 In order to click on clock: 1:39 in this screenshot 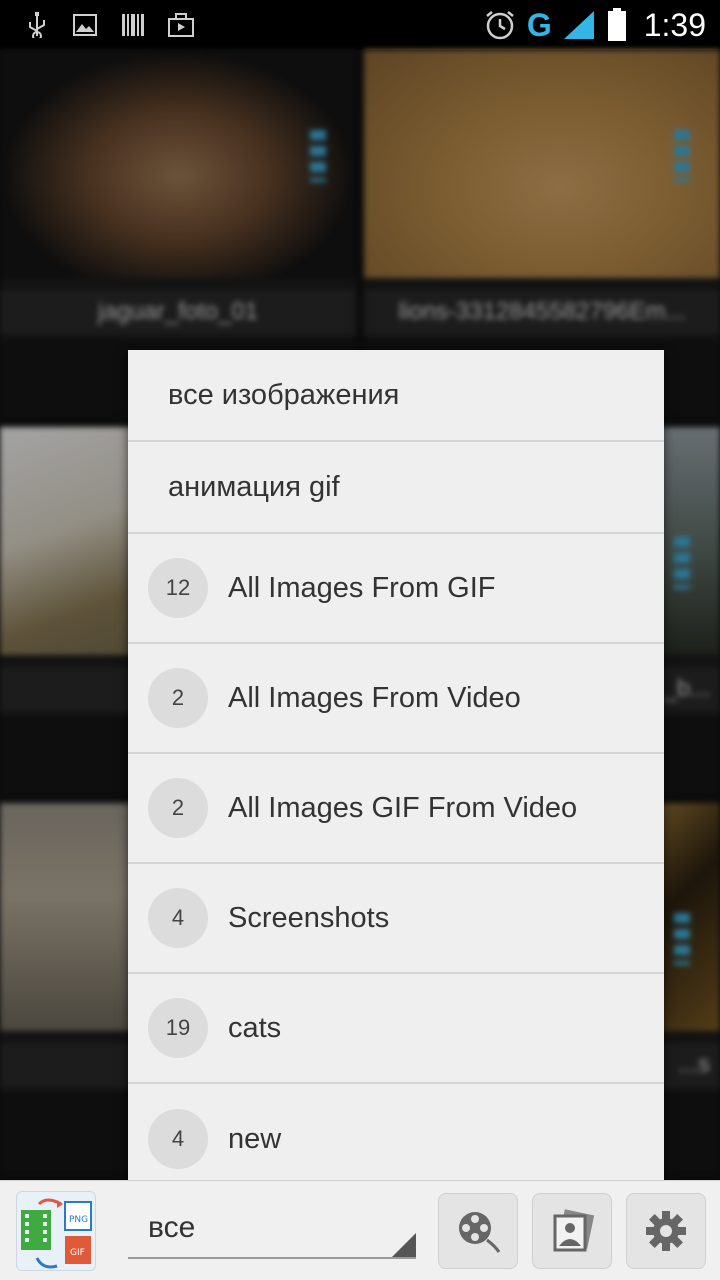, I will do `click(674, 24)`.